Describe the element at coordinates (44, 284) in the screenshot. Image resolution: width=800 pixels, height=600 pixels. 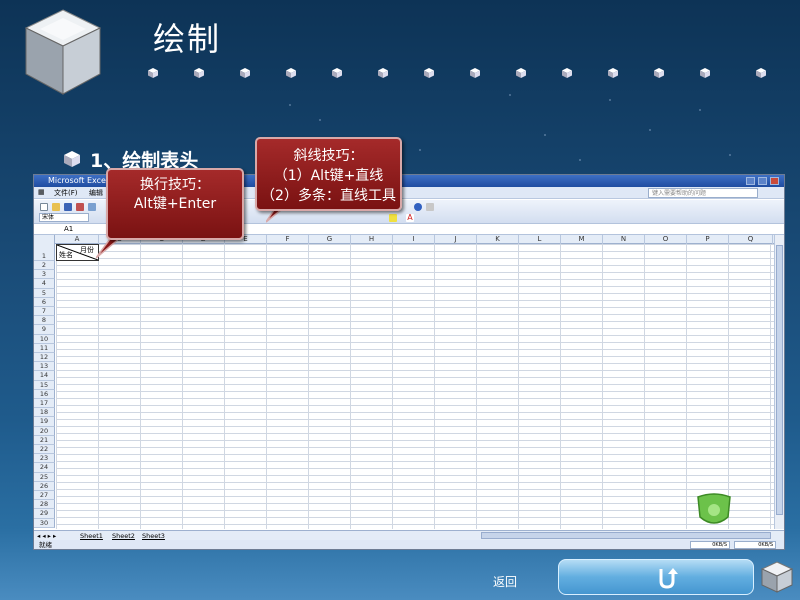
I see `row-header: 4` at that location.